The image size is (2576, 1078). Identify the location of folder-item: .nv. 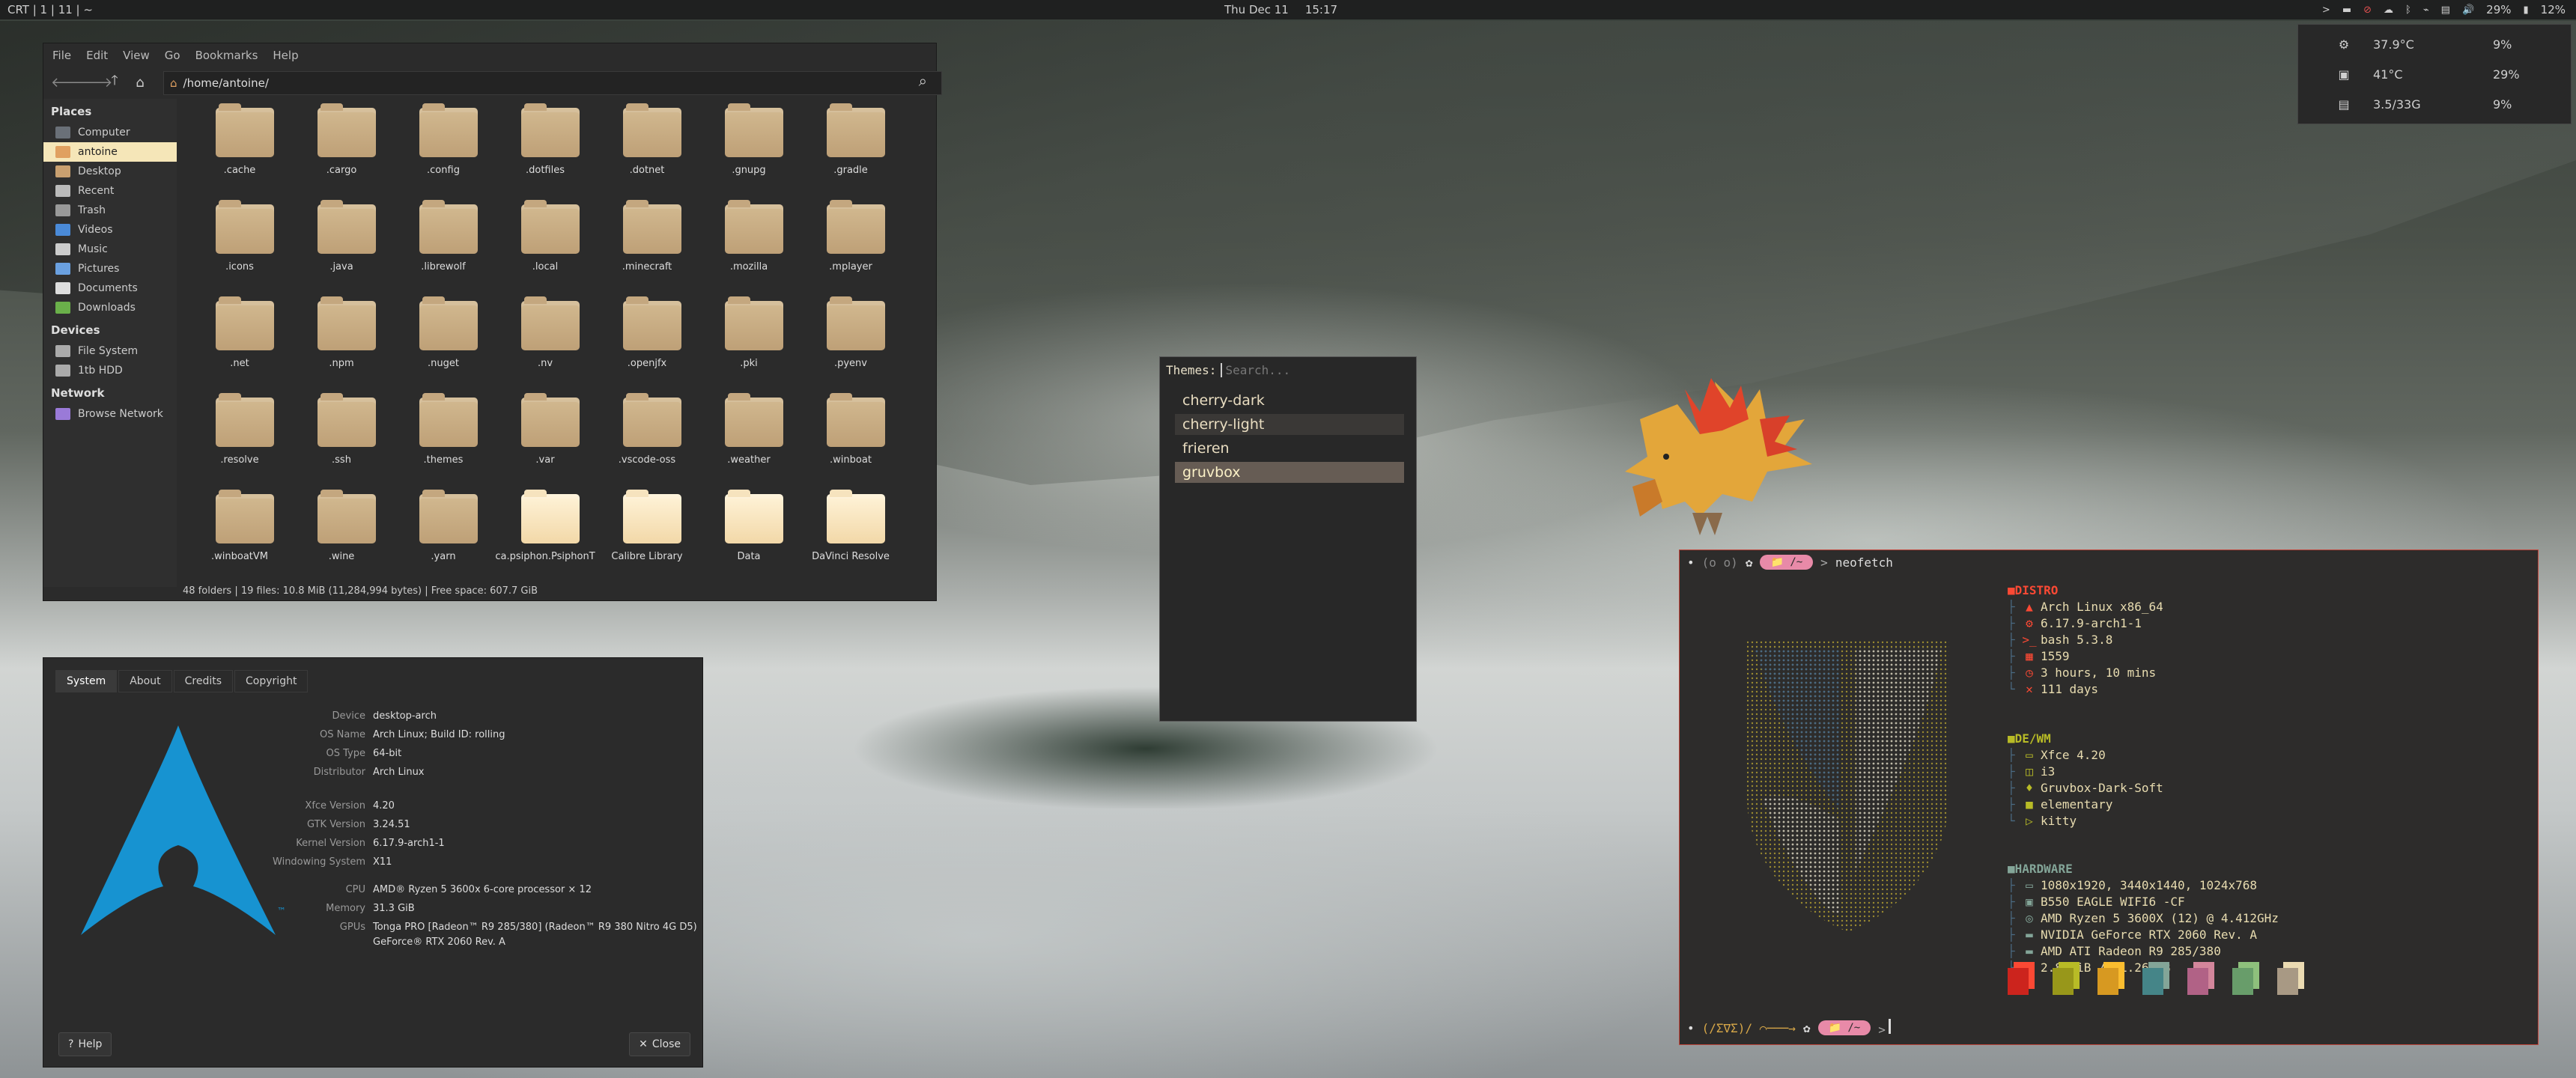
(545, 340).